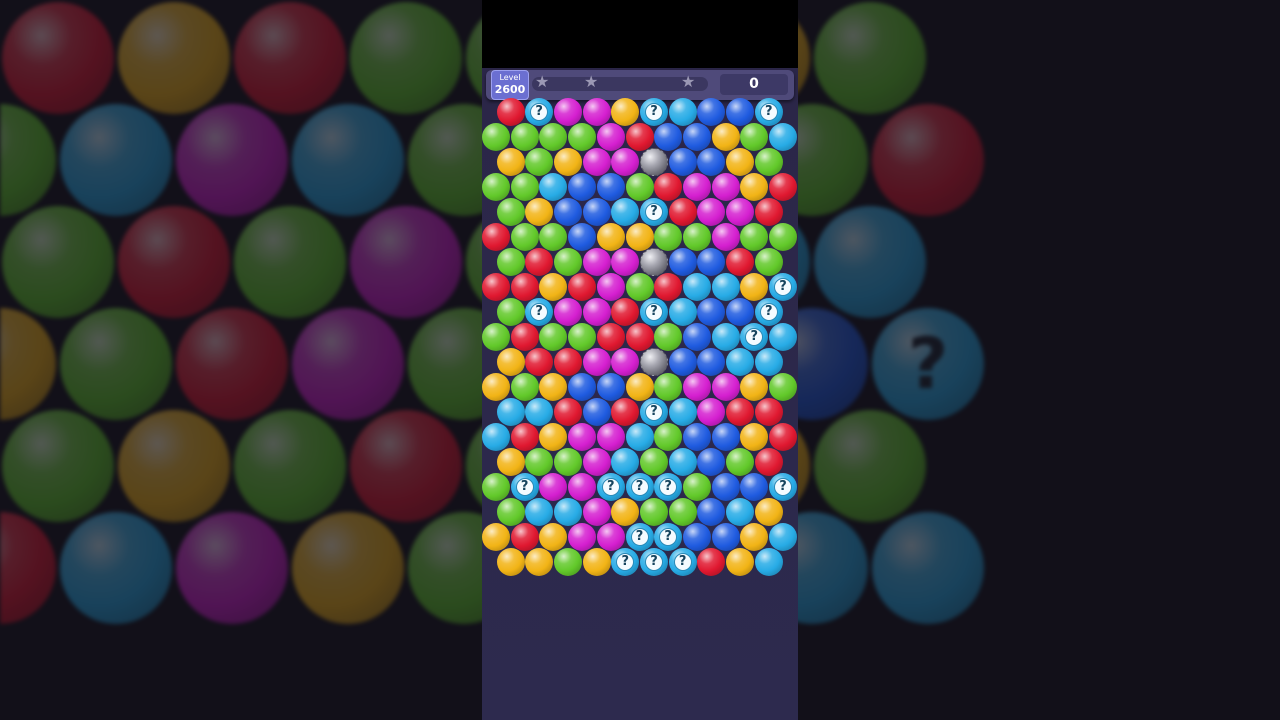 Image resolution: width=1280 pixels, height=720 pixels. What do you see at coordinates (654, 362) in the screenshot?
I see `metal-bubble` at bounding box center [654, 362].